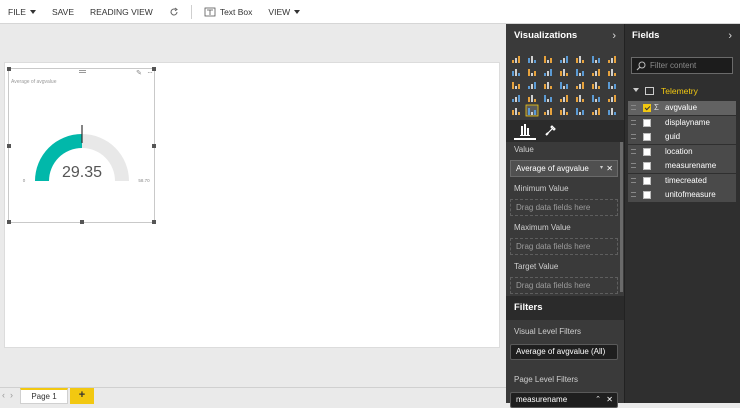  What do you see at coordinates (687, 122) in the screenshot?
I see `field-name: displayname` at bounding box center [687, 122].